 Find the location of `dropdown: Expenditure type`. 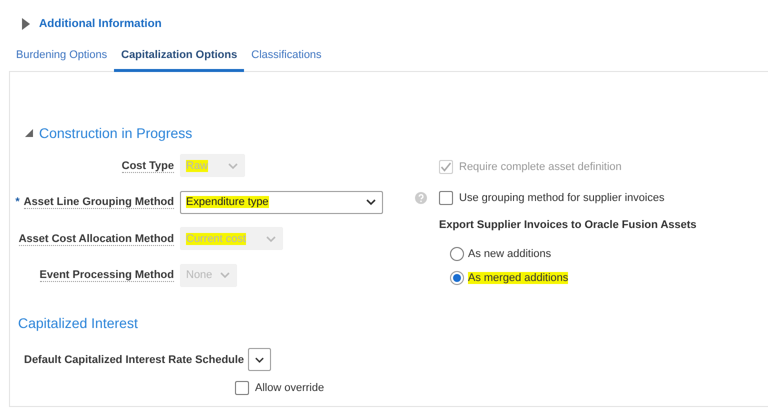

dropdown: Expenditure type is located at coordinates (281, 202).